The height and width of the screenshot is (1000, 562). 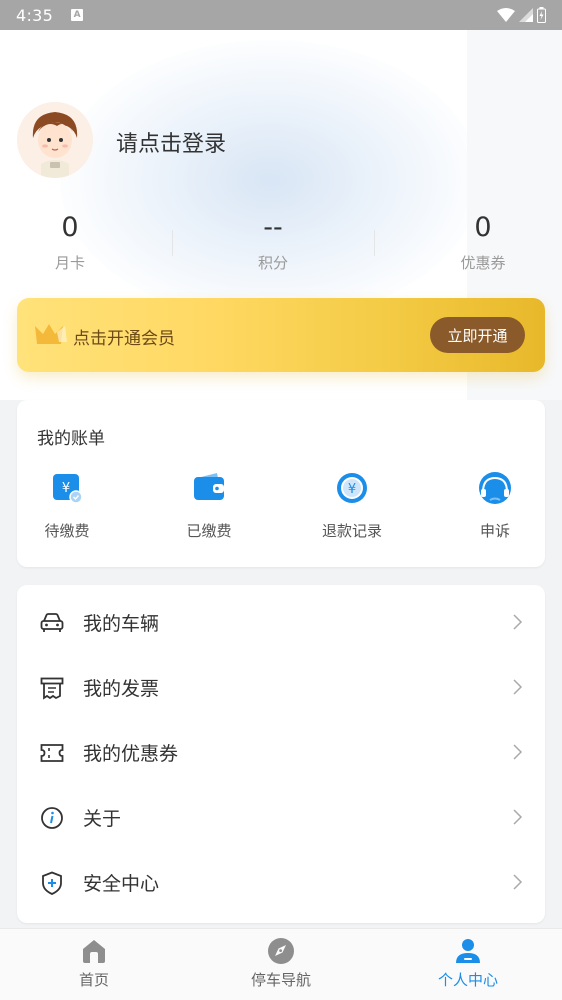 What do you see at coordinates (526, 15) in the screenshot?
I see `signal-icon` at bounding box center [526, 15].